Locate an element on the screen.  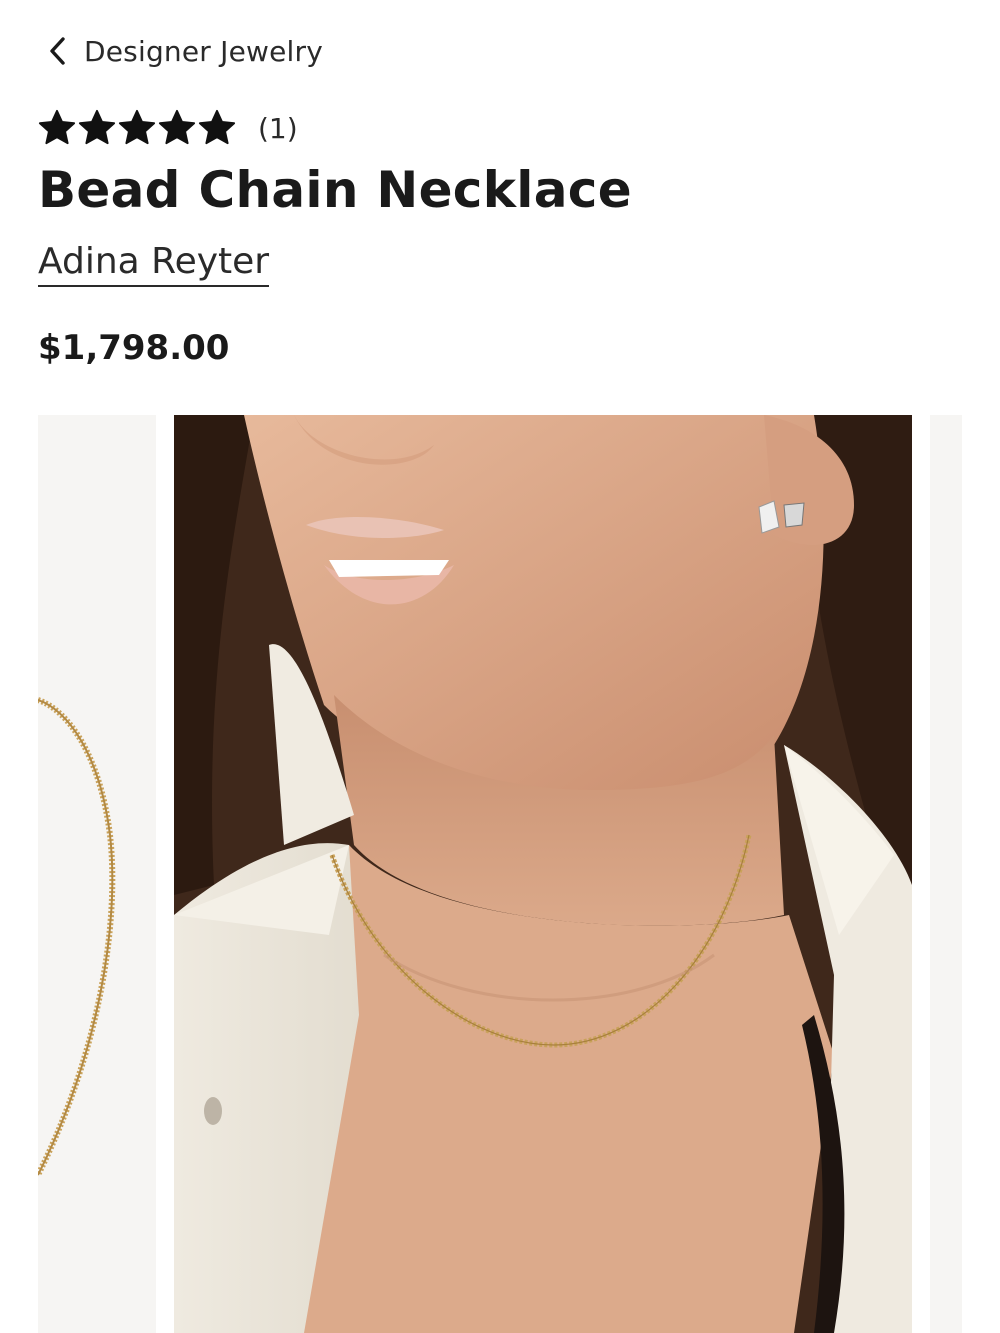
next-product-image is located at coordinates (946, 874).